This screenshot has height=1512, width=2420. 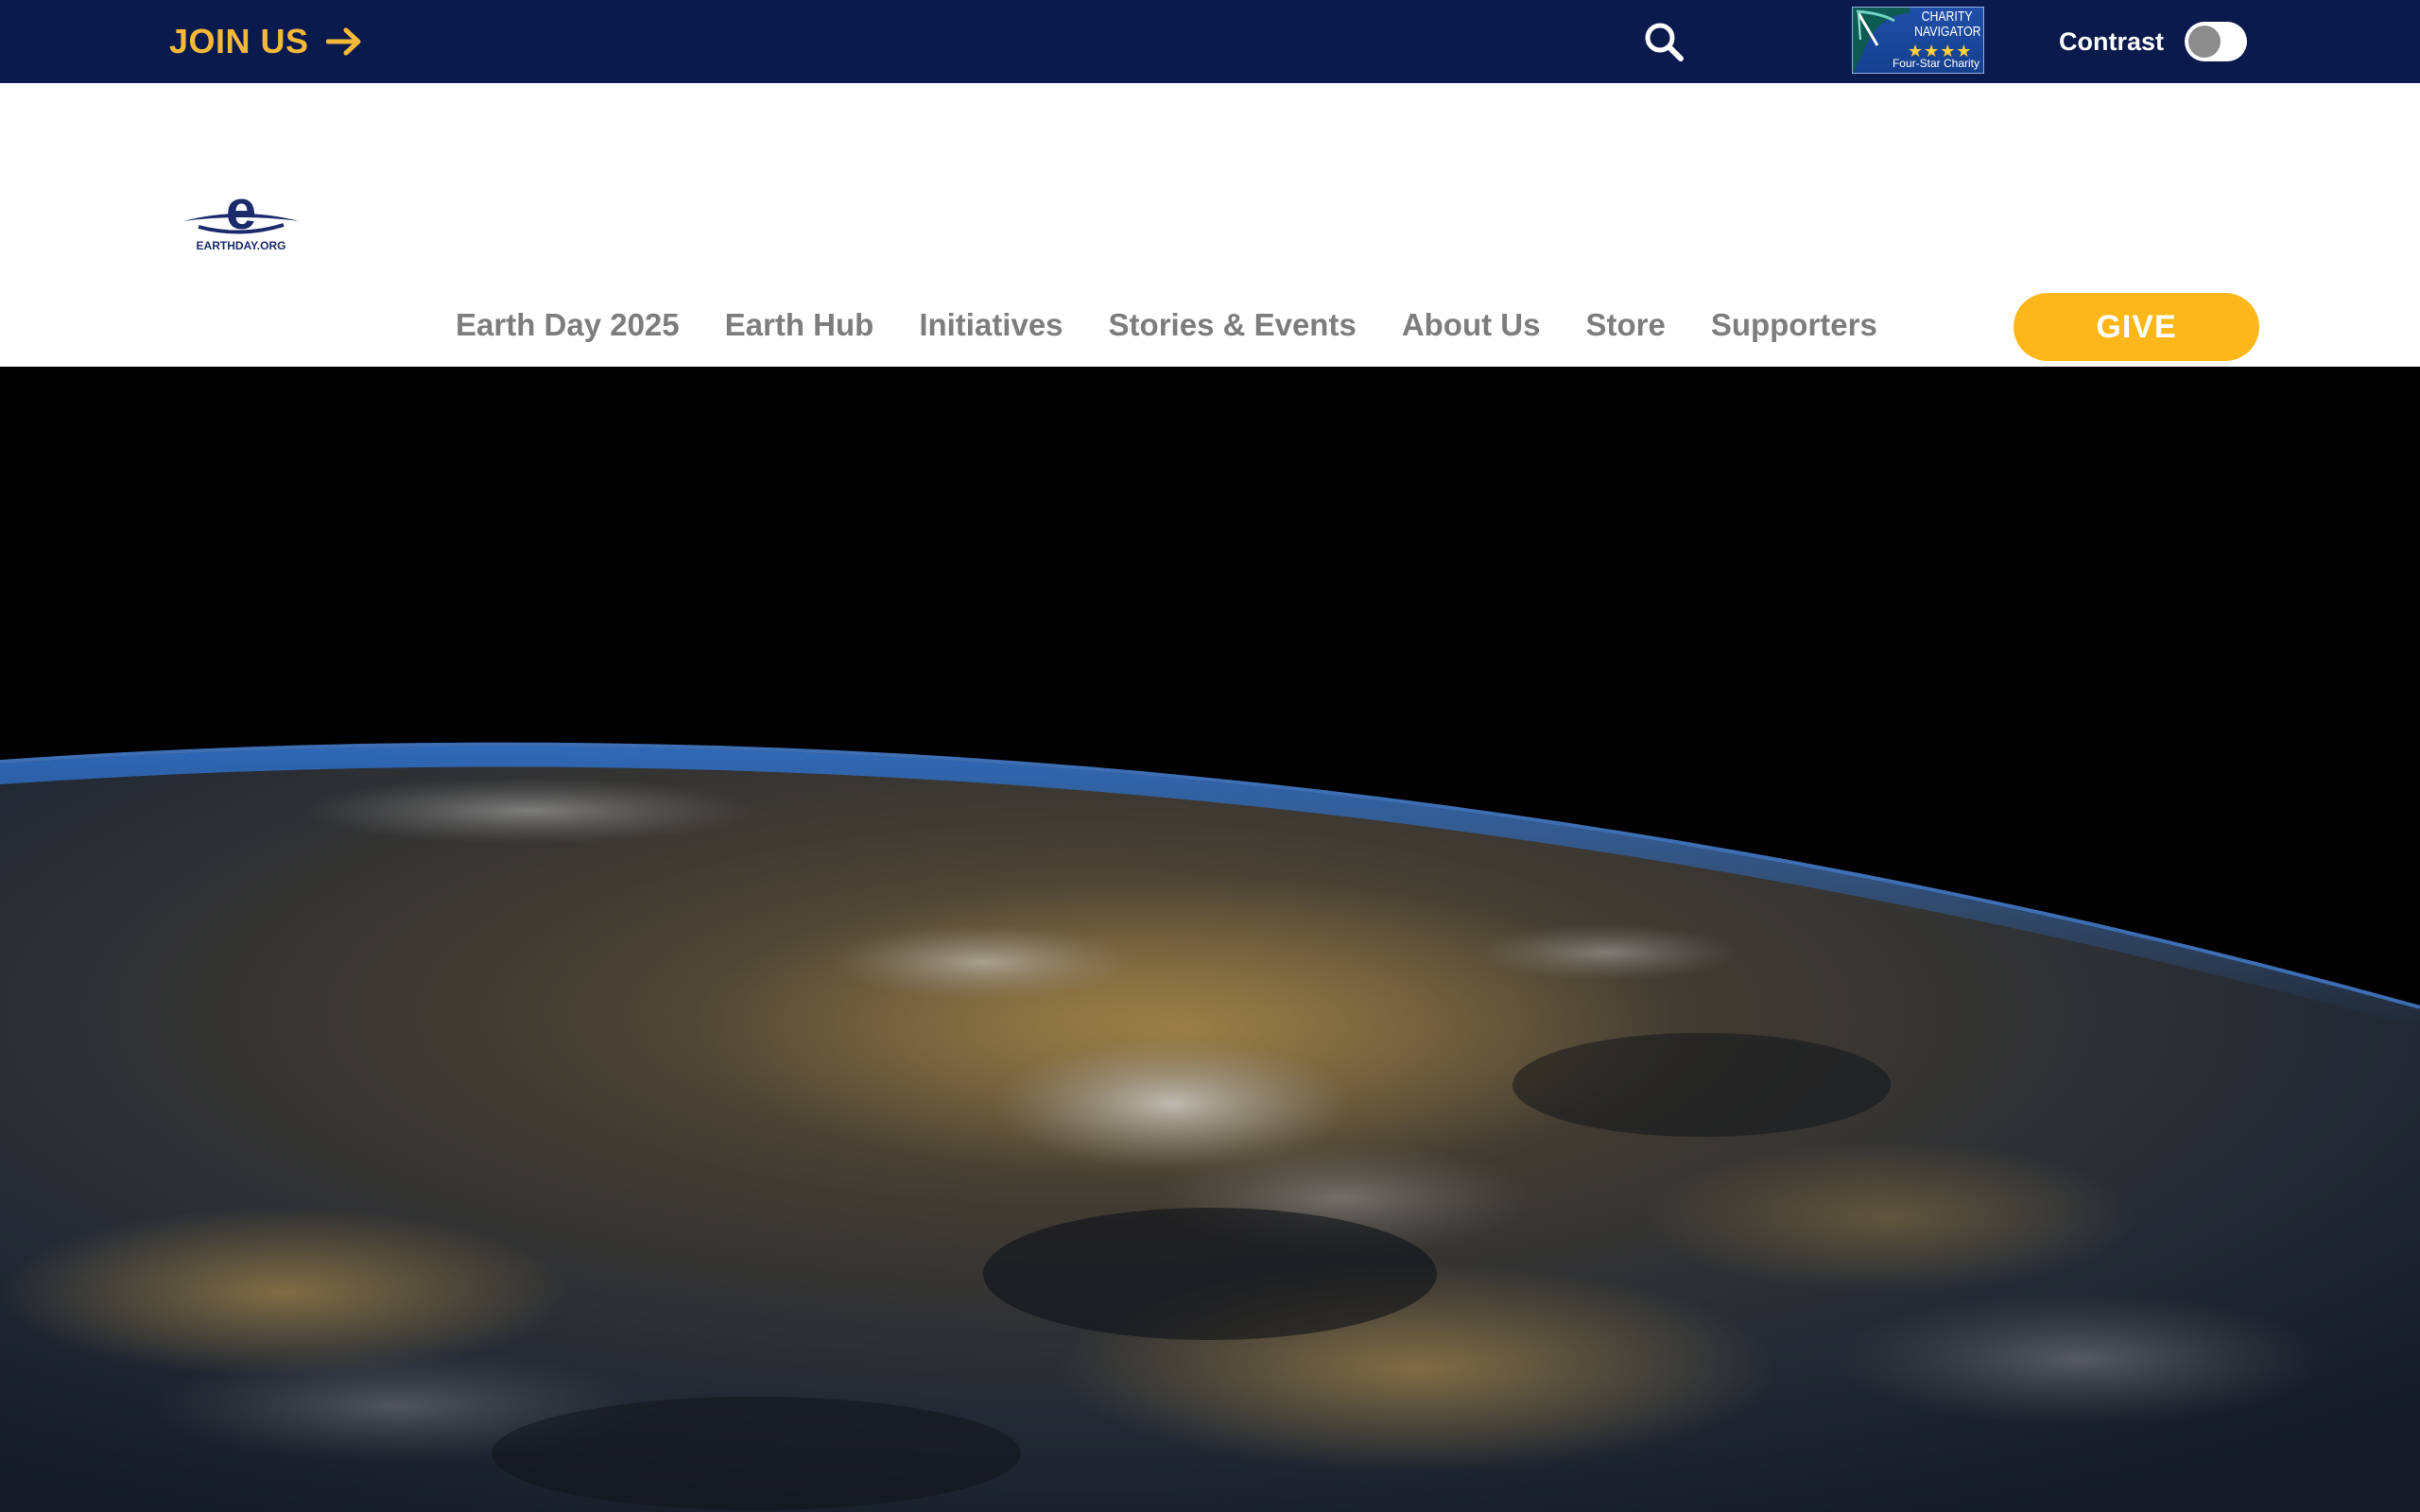 I want to click on contrast-label: Contrast, so click(x=2112, y=41).